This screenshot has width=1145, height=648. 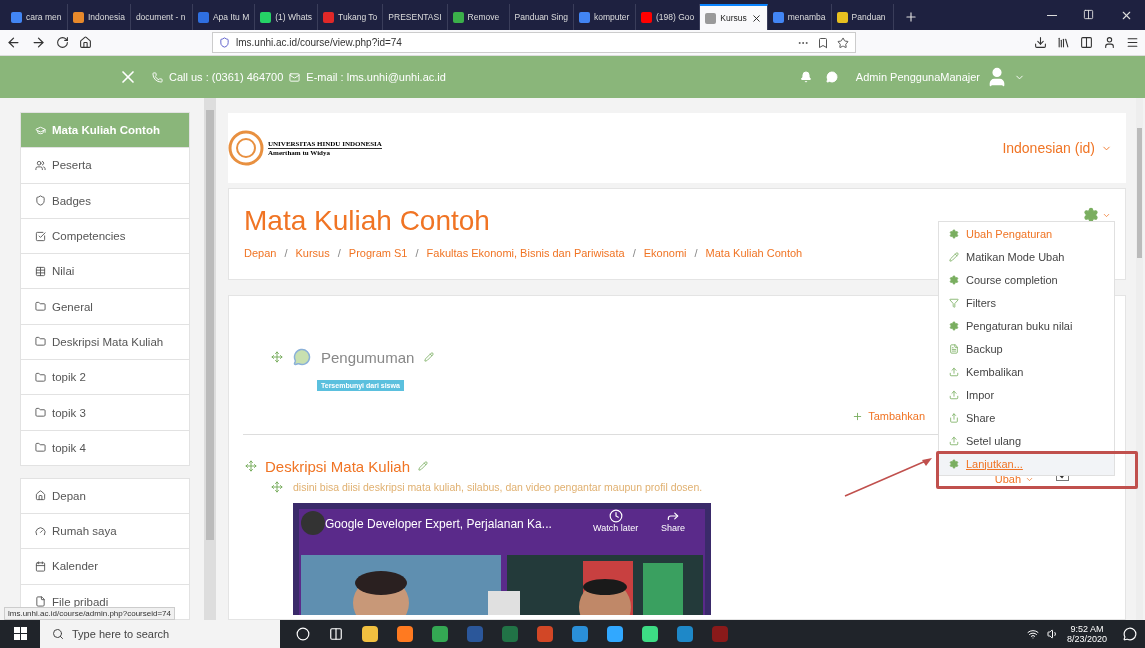 What do you see at coordinates (210, 359) in the screenshot?
I see `scrollbar` at bounding box center [210, 359].